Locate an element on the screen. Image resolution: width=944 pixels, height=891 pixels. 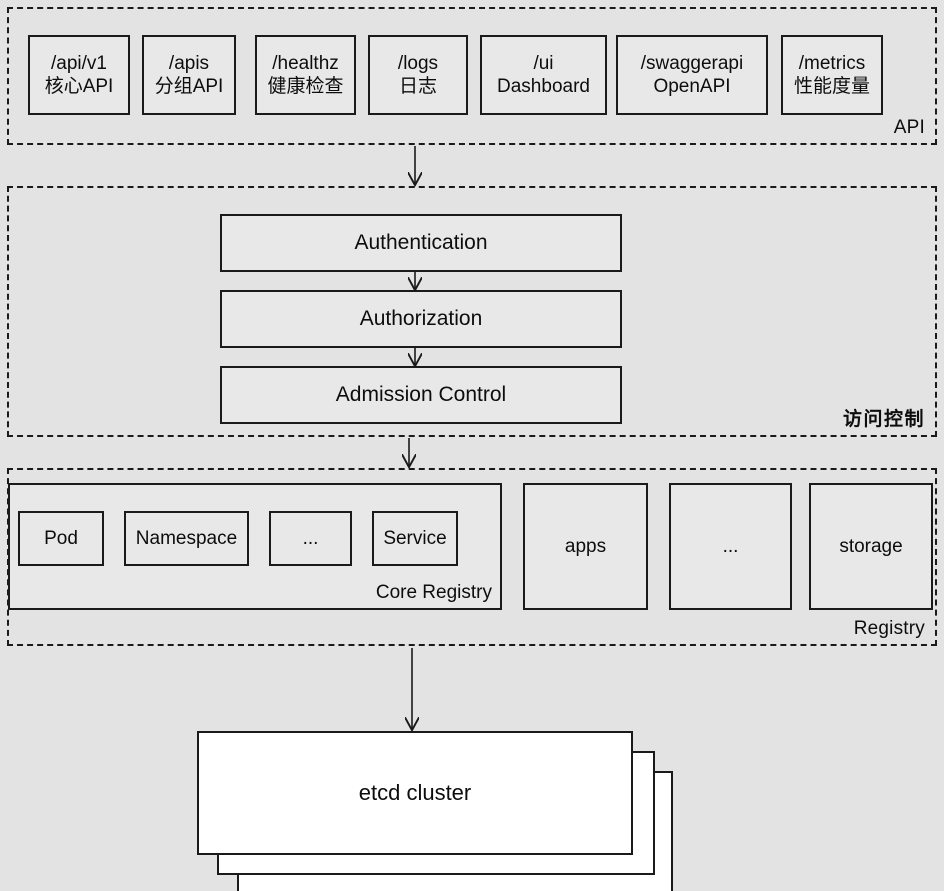
api-endpoint-desc: Dashboard is located at coordinates (543, 86).